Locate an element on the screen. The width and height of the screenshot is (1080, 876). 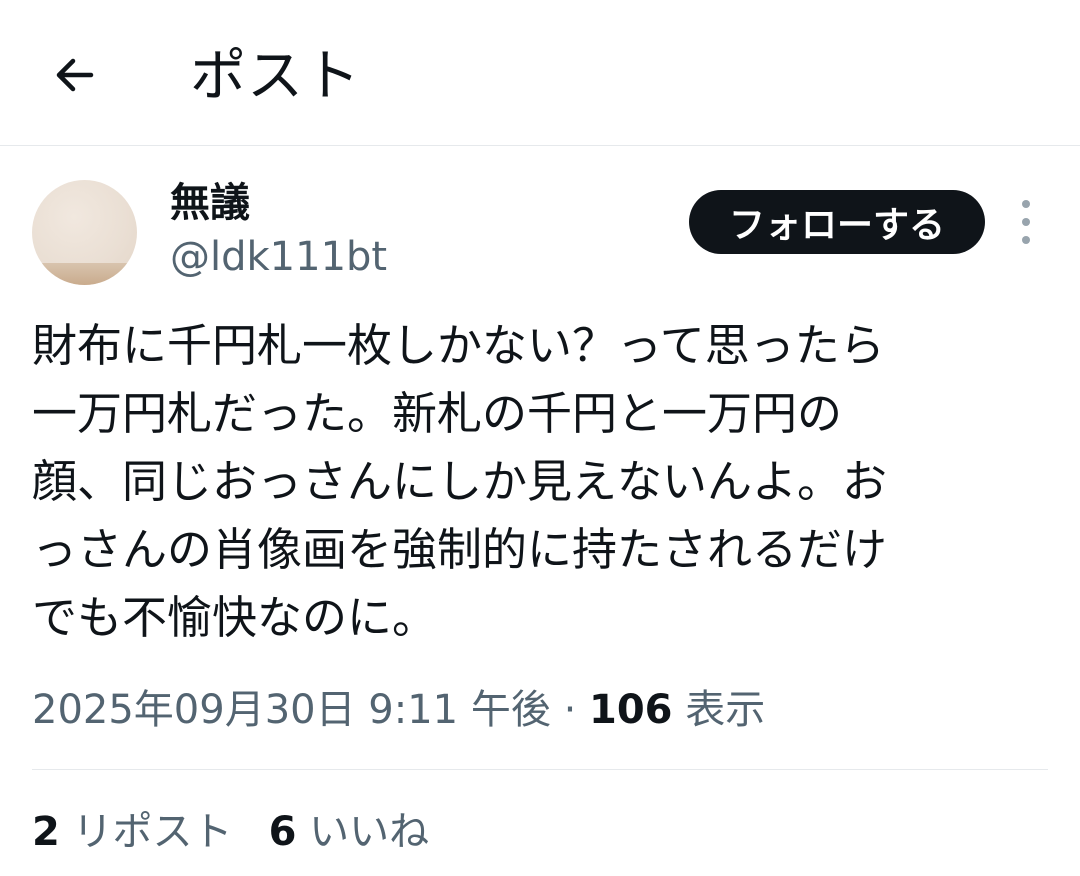
post-timestamp: 2025年09月30日 9:11 午後 is located at coordinates (291, 710).